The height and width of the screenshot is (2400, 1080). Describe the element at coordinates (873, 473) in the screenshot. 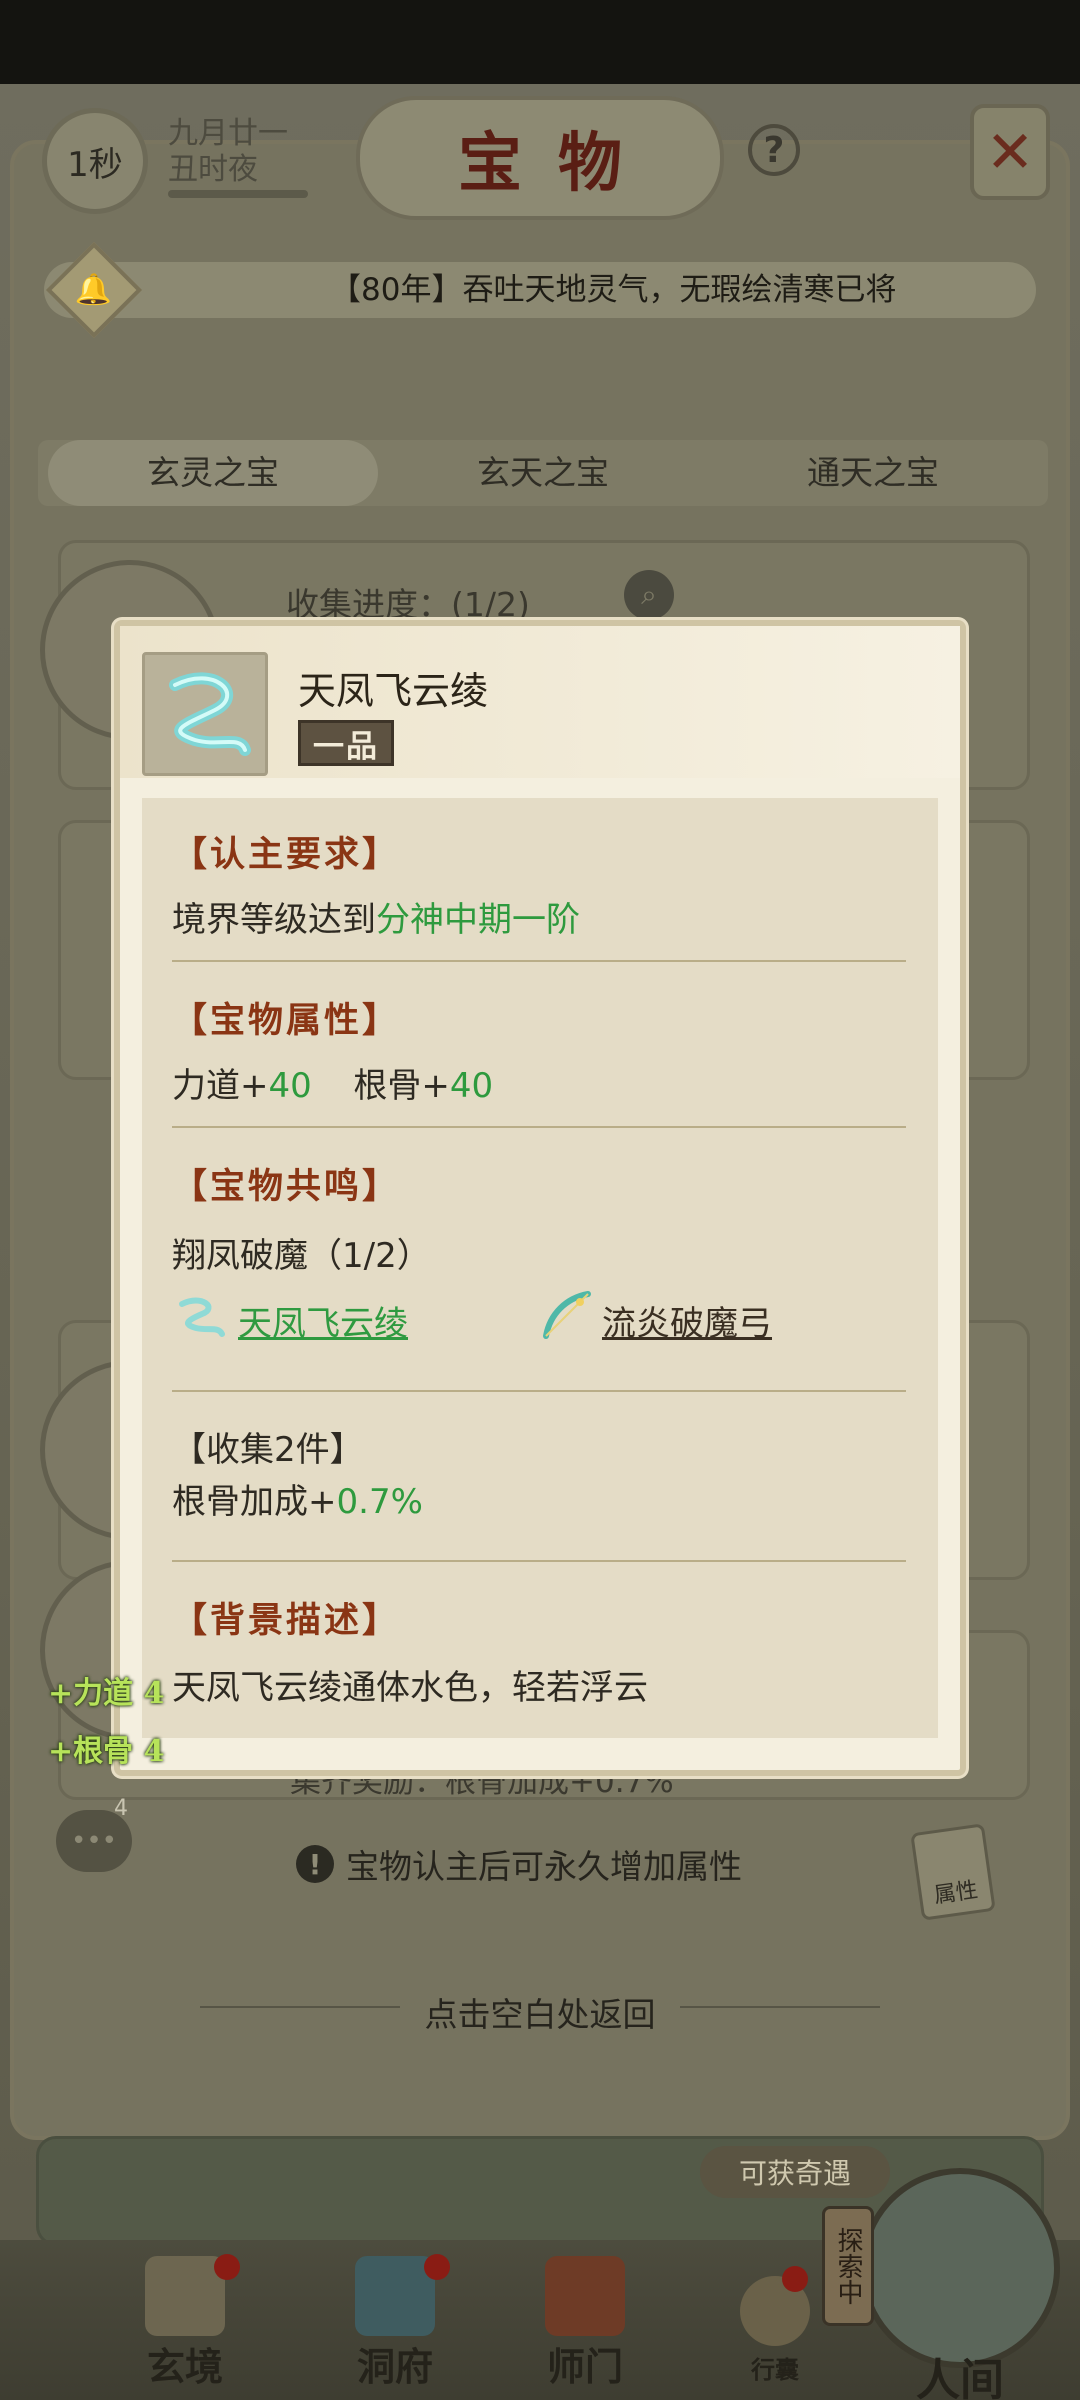

I see `tab-tongtian: 通天之宝` at that location.